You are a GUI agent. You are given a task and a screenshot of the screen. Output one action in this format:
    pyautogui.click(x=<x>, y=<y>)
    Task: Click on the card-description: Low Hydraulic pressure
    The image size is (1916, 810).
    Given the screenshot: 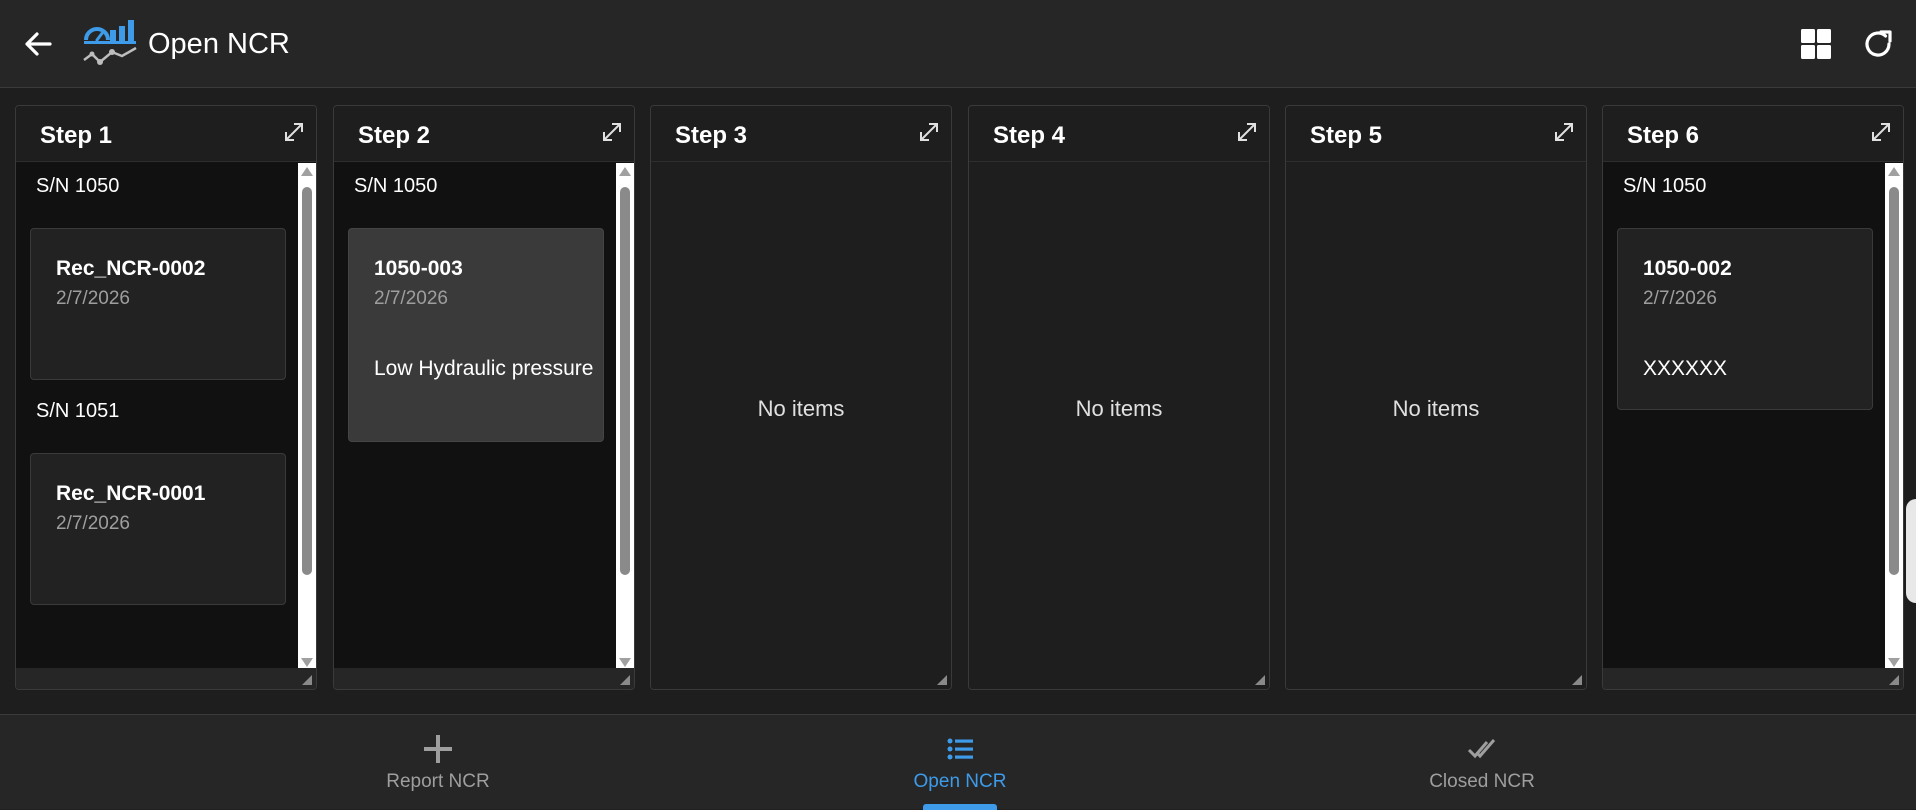 What is the action you would take?
    pyautogui.click(x=484, y=368)
    